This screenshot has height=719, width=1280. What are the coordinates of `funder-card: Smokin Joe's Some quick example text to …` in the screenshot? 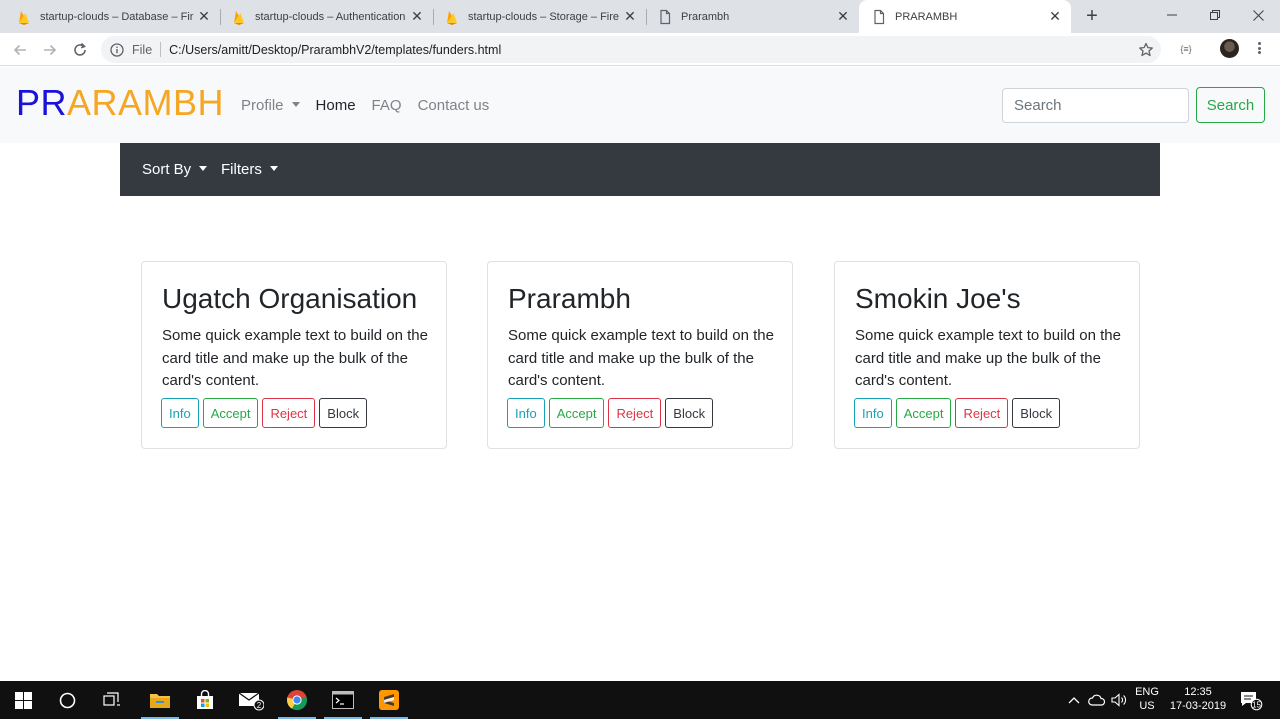 It's located at (987, 355).